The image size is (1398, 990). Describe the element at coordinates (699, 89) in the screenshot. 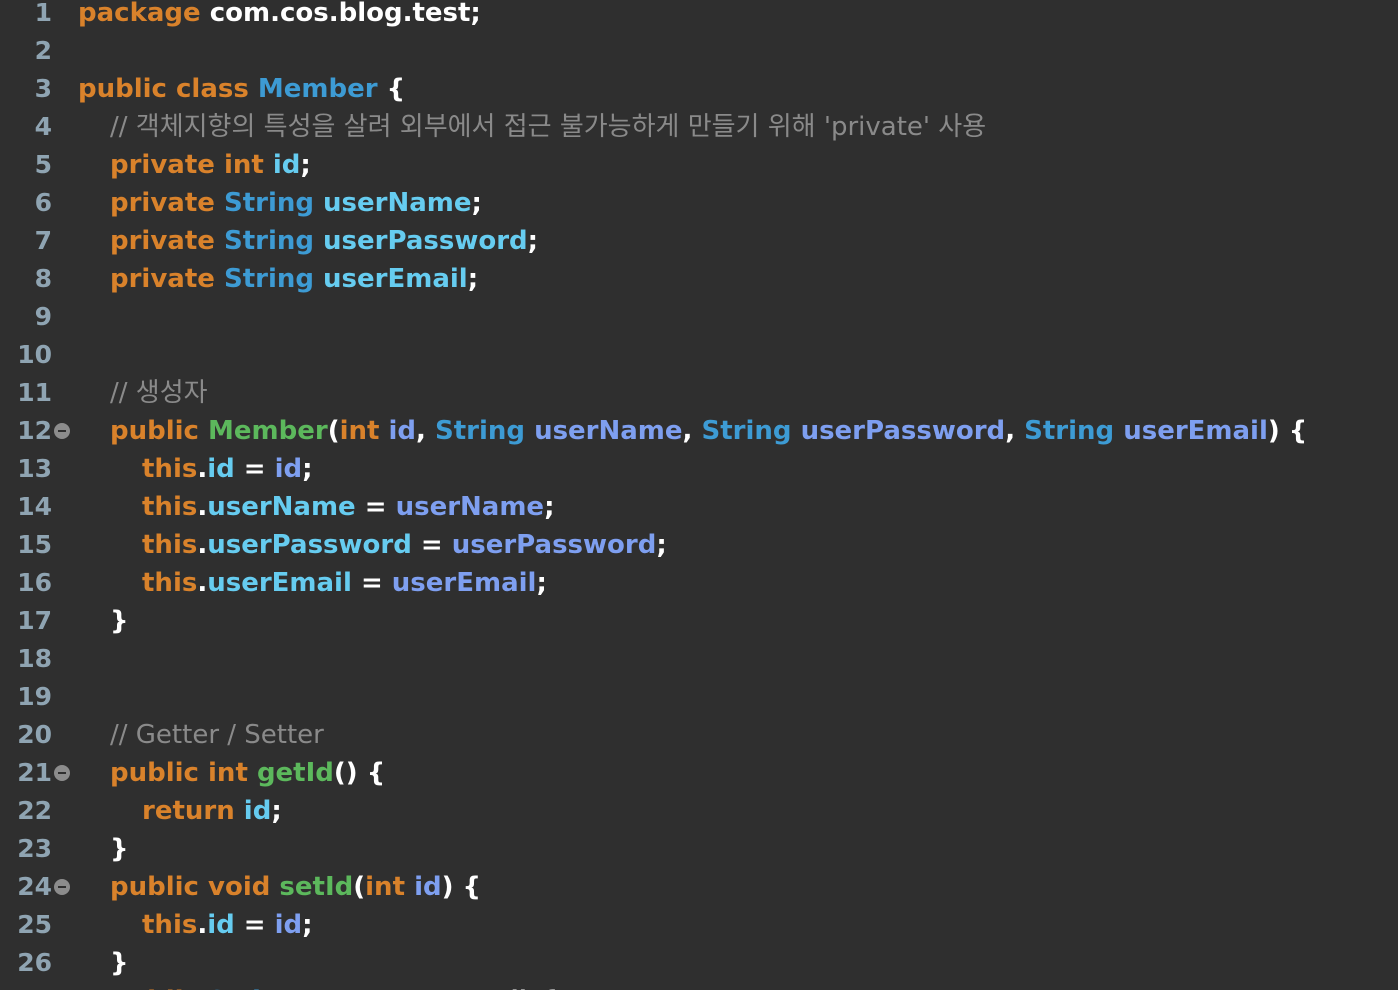

I see `code-line: 3 public class Member {` at that location.